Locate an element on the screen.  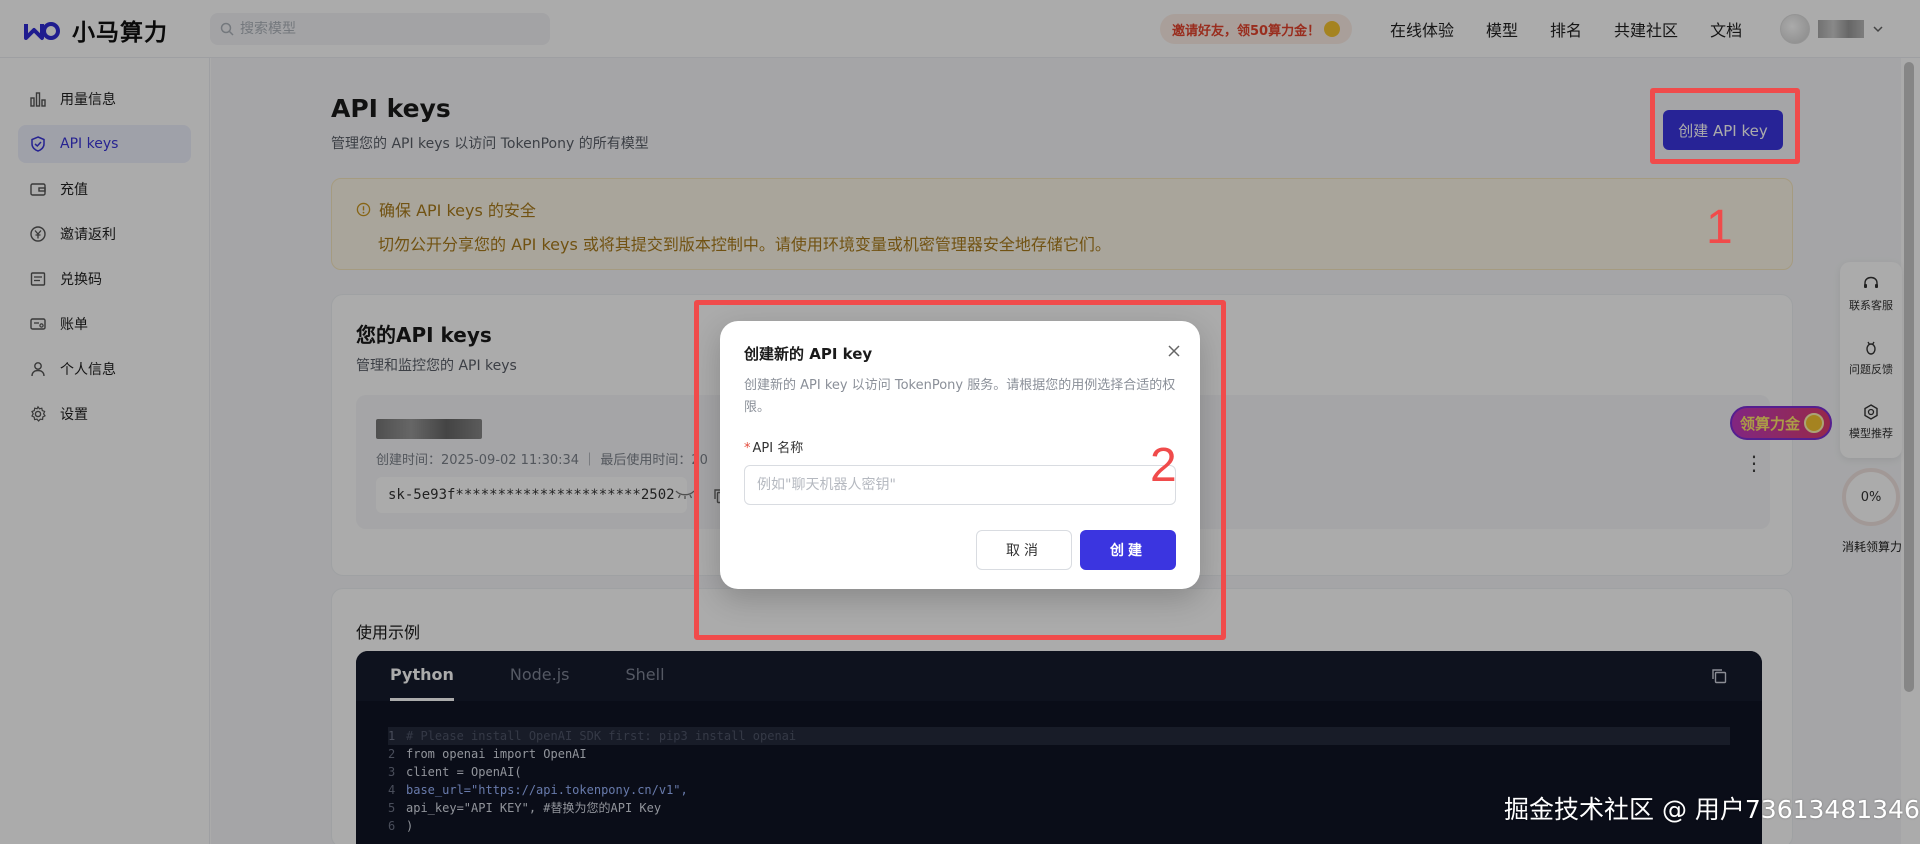
annotation-number-2: 2 is located at coordinates (1163, 465).